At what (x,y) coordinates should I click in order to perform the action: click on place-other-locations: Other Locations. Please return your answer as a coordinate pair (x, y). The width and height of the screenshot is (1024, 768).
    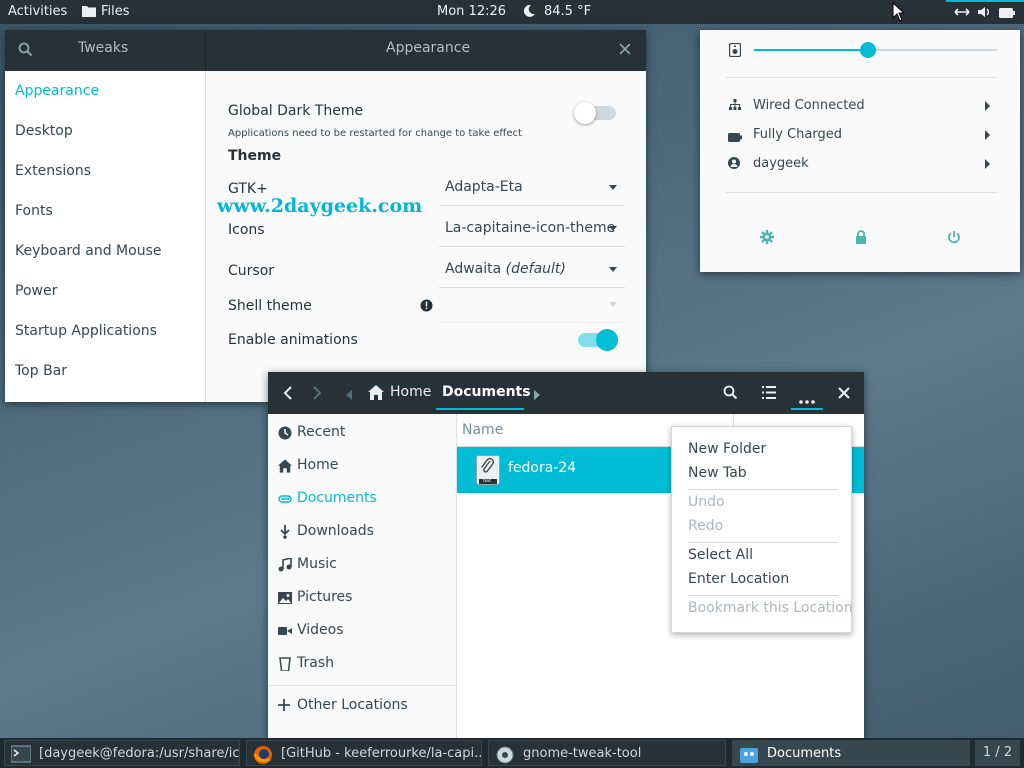
    Looking at the image, I should click on (362, 706).